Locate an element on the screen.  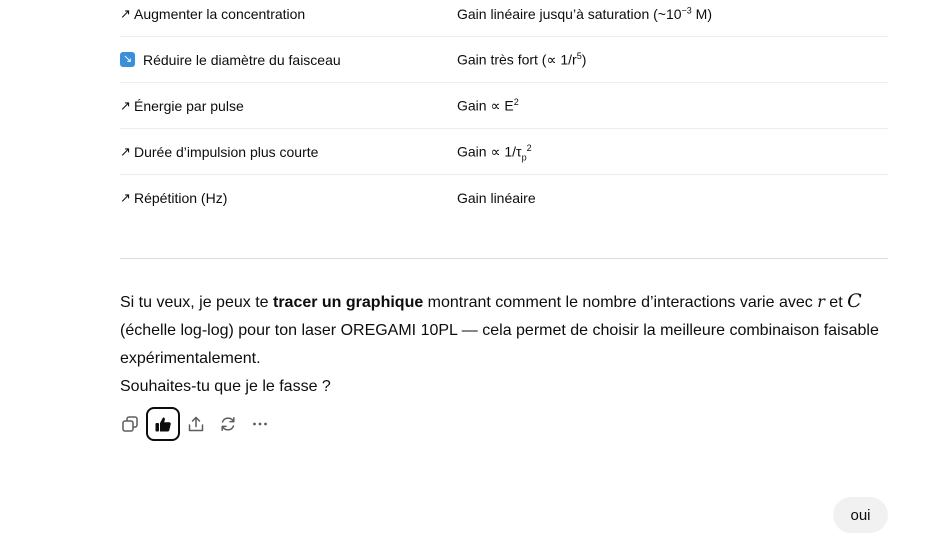
effect-text: Gain ∝ 1/τ is located at coordinates (489, 151).